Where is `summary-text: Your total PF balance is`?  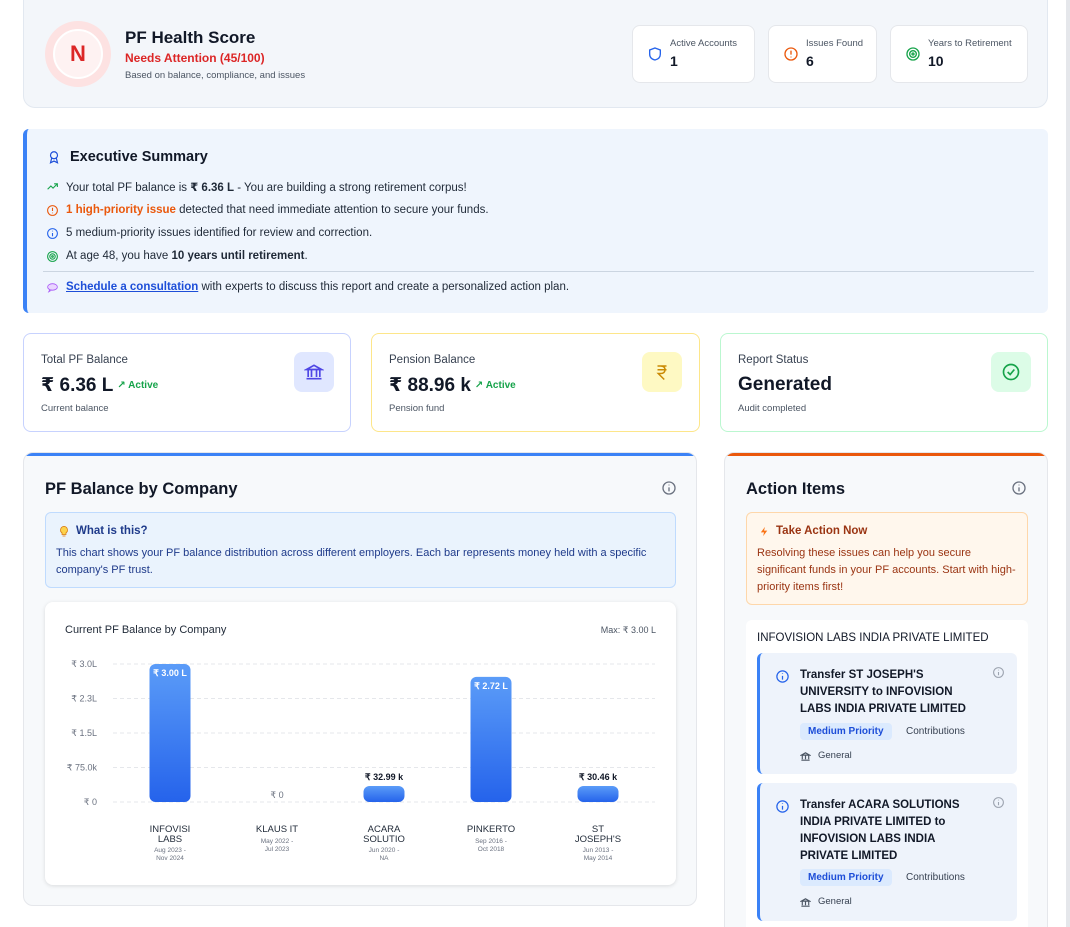 summary-text: Your total PF balance is is located at coordinates (128, 188).